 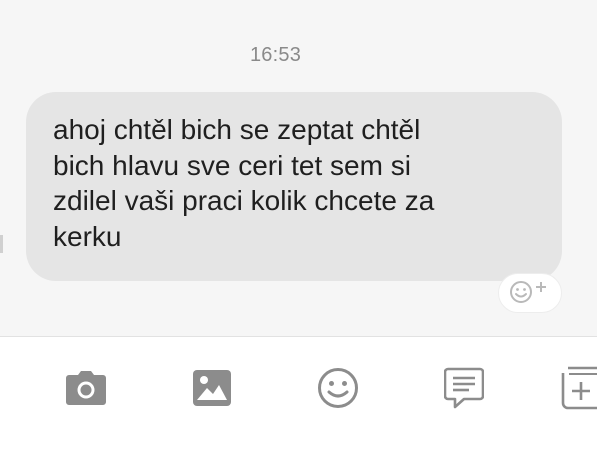 I want to click on quick-reply-button, so click(x=464, y=388).